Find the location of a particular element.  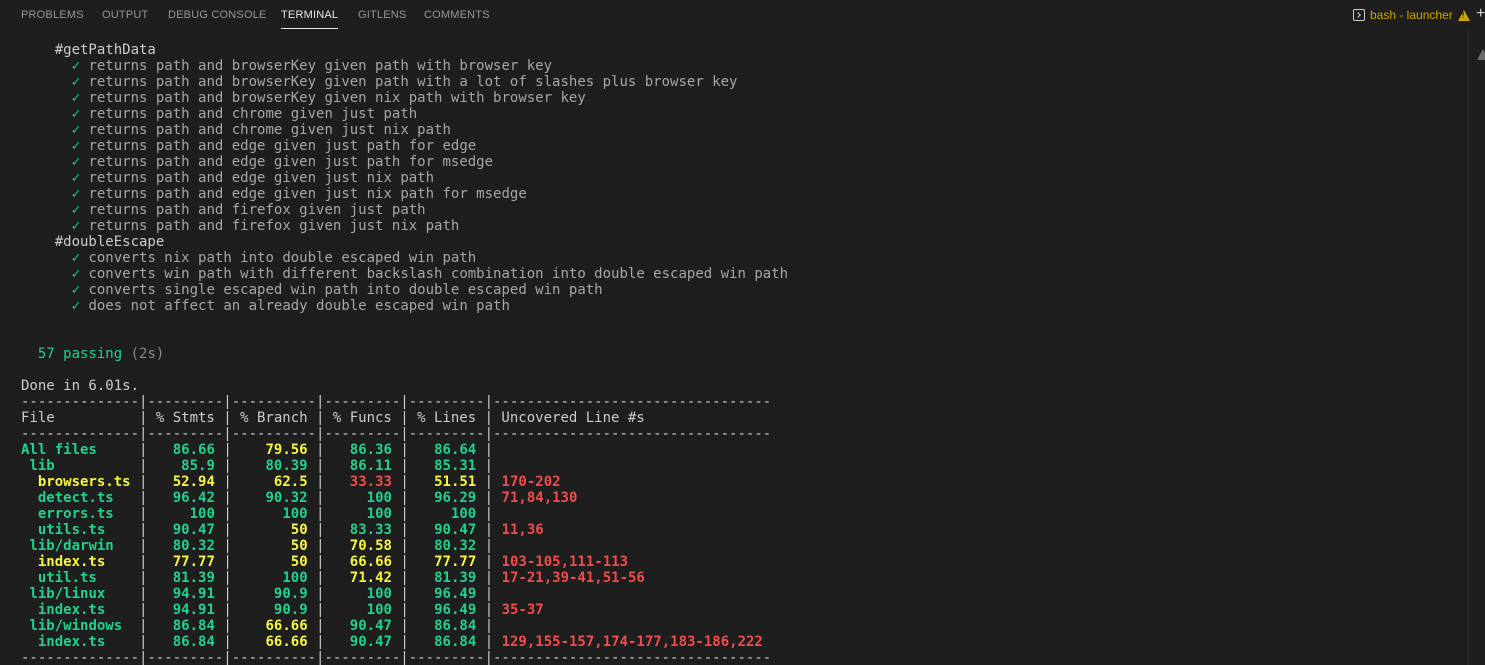

coverage-branch-value: 90.32 is located at coordinates (286, 498).